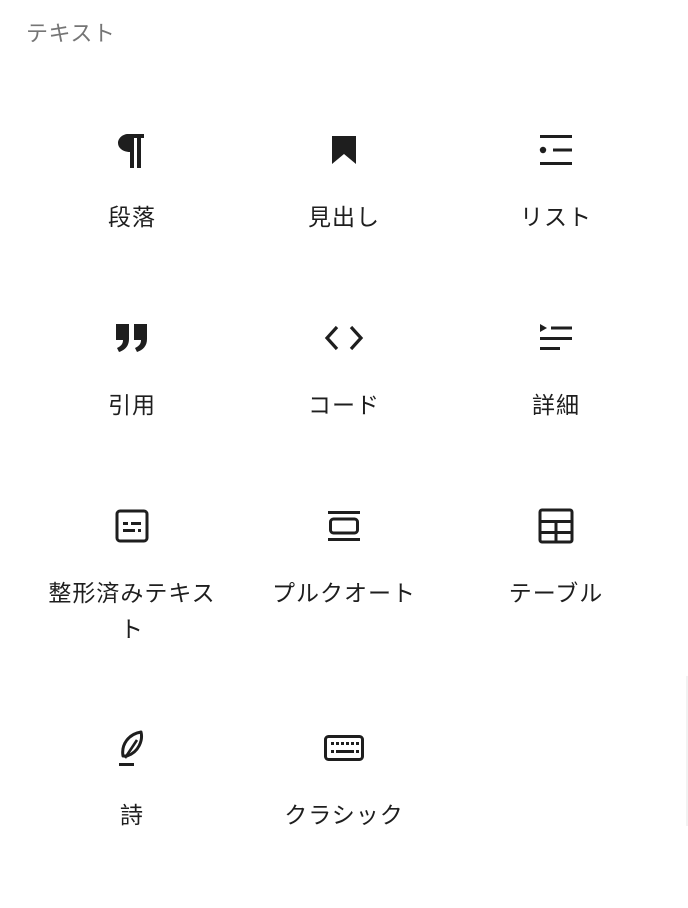  What do you see at coordinates (132, 801) in the screenshot?
I see `block-item-verse: 詩` at bounding box center [132, 801].